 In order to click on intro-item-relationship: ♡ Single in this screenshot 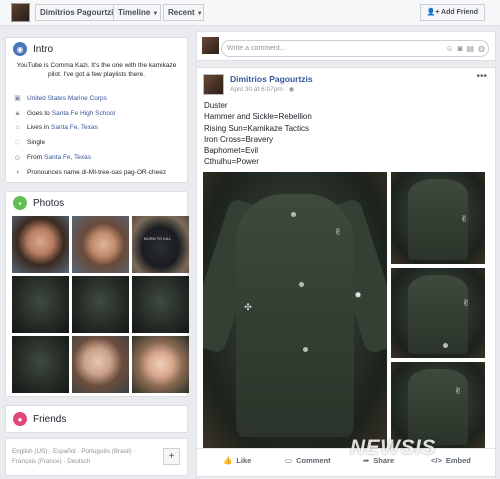, I will do `click(96, 142)`.